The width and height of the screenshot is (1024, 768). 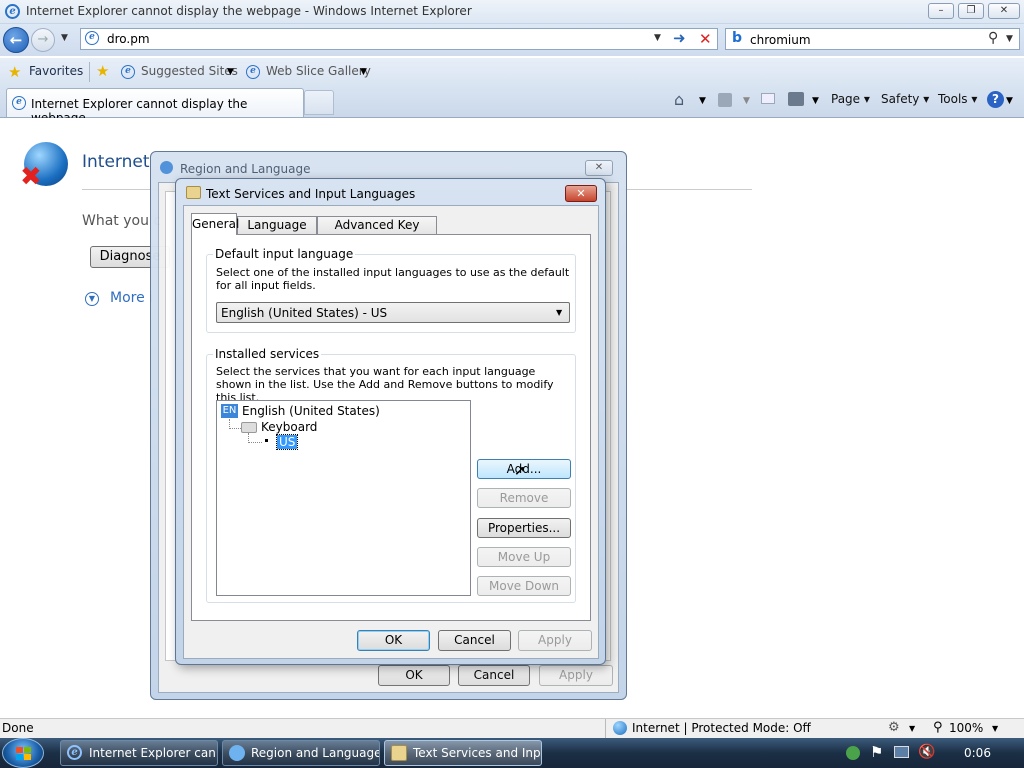 What do you see at coordinates (971, 11) in the screenshot?
I see `maximize-button: ❐` at bounding box center [971, 11].